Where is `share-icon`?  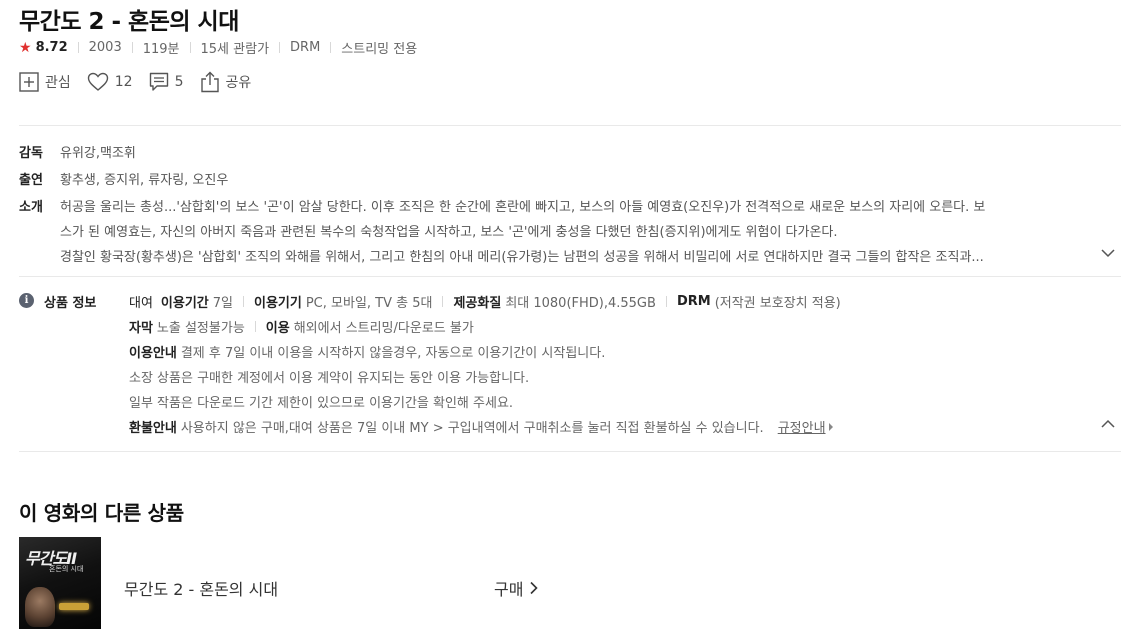
share-icon is located at coordinates (209, 82).